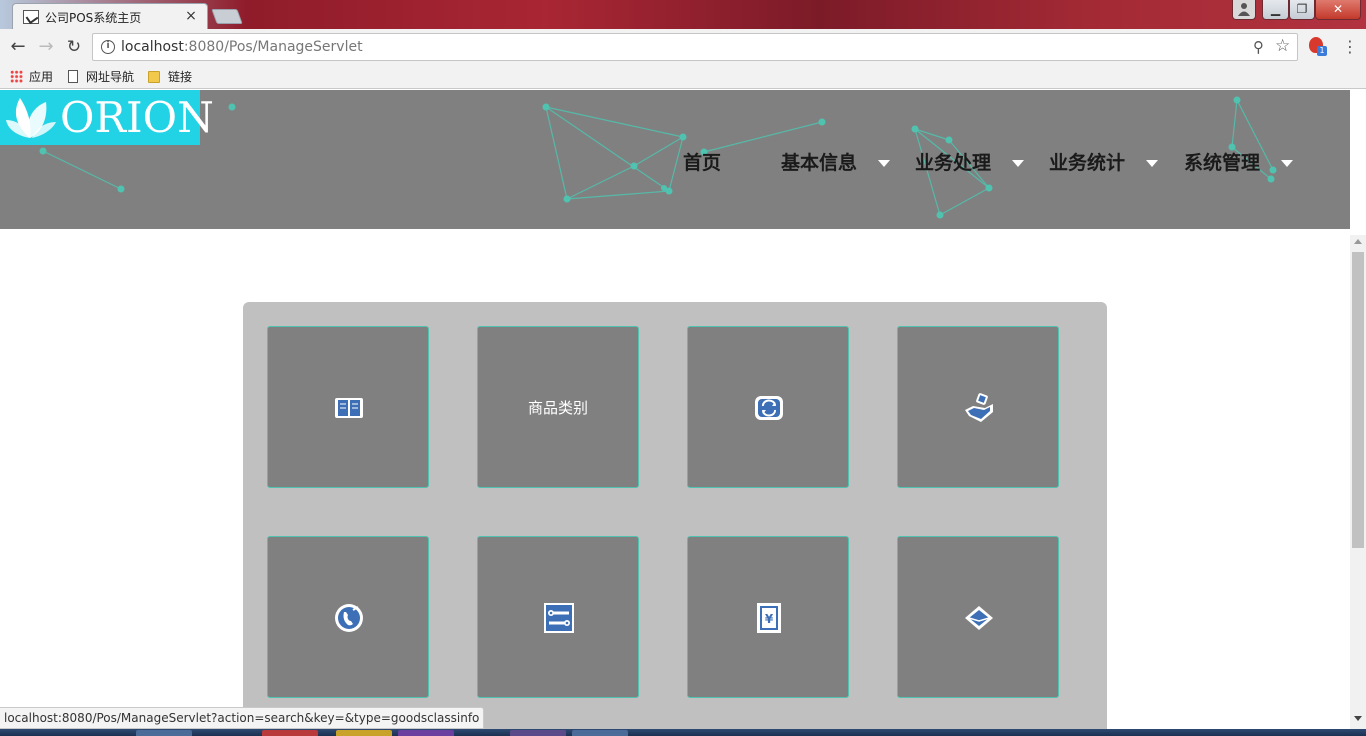 The height and width of the screenshot is (736, 1366). I want to click on user-profile-icon, so click(1244, 10).